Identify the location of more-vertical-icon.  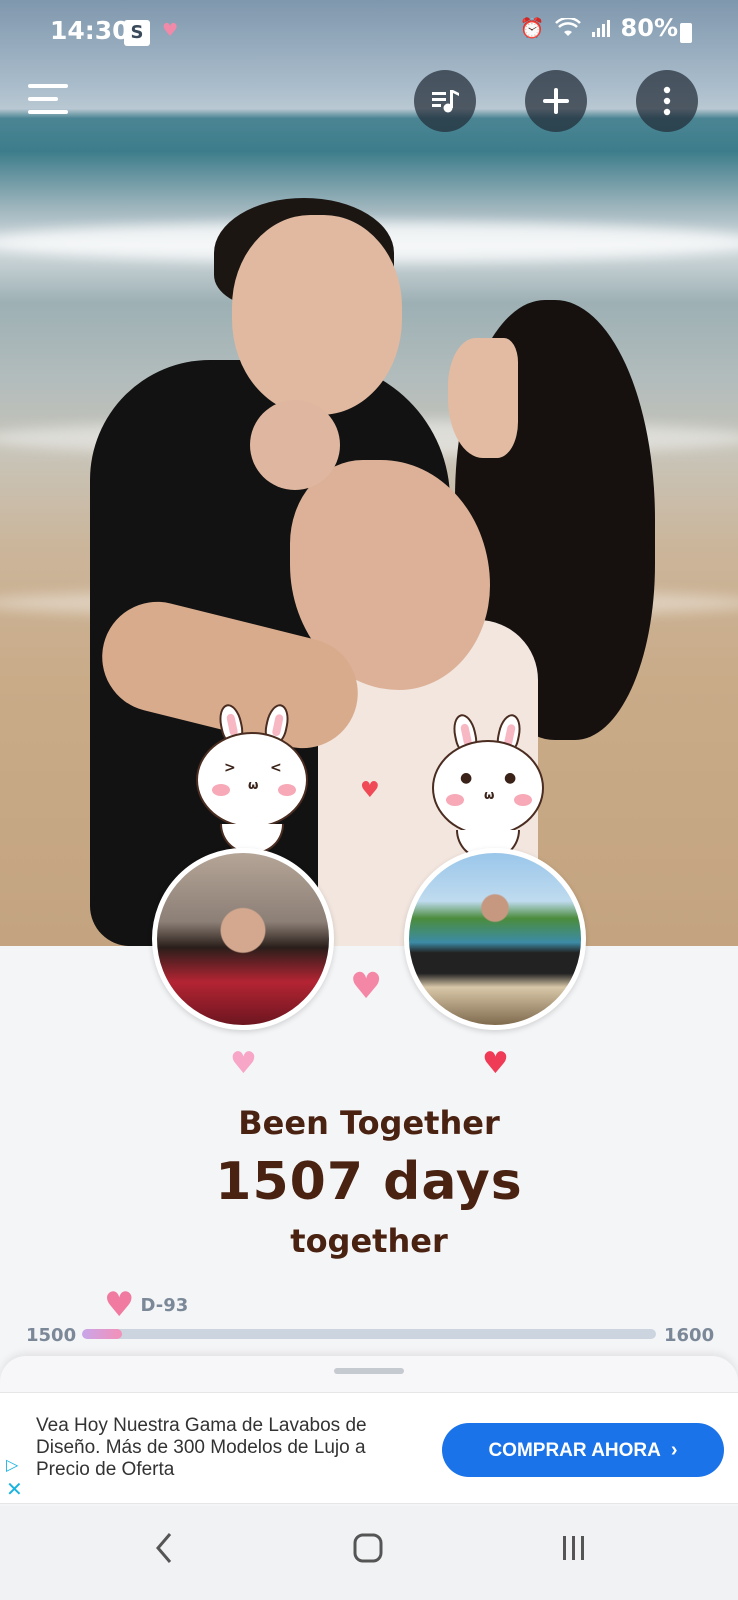
(667, 101).